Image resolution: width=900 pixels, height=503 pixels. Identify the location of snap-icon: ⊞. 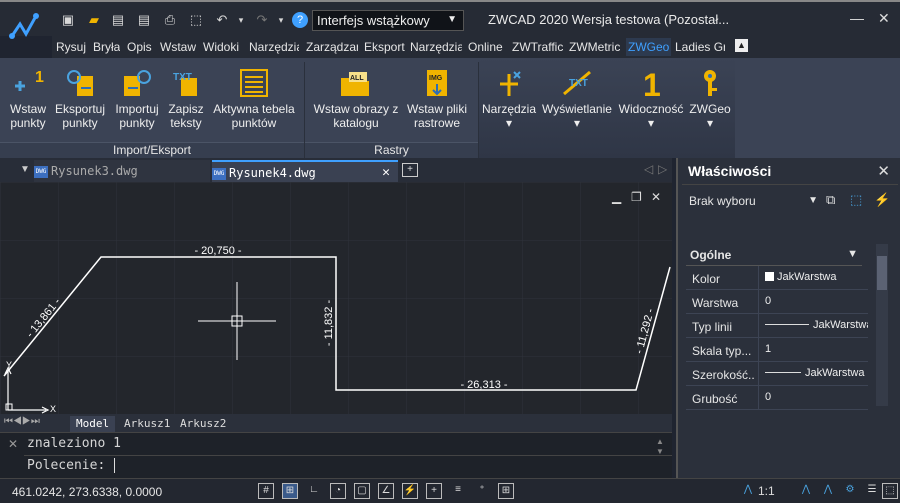
(290, 491).